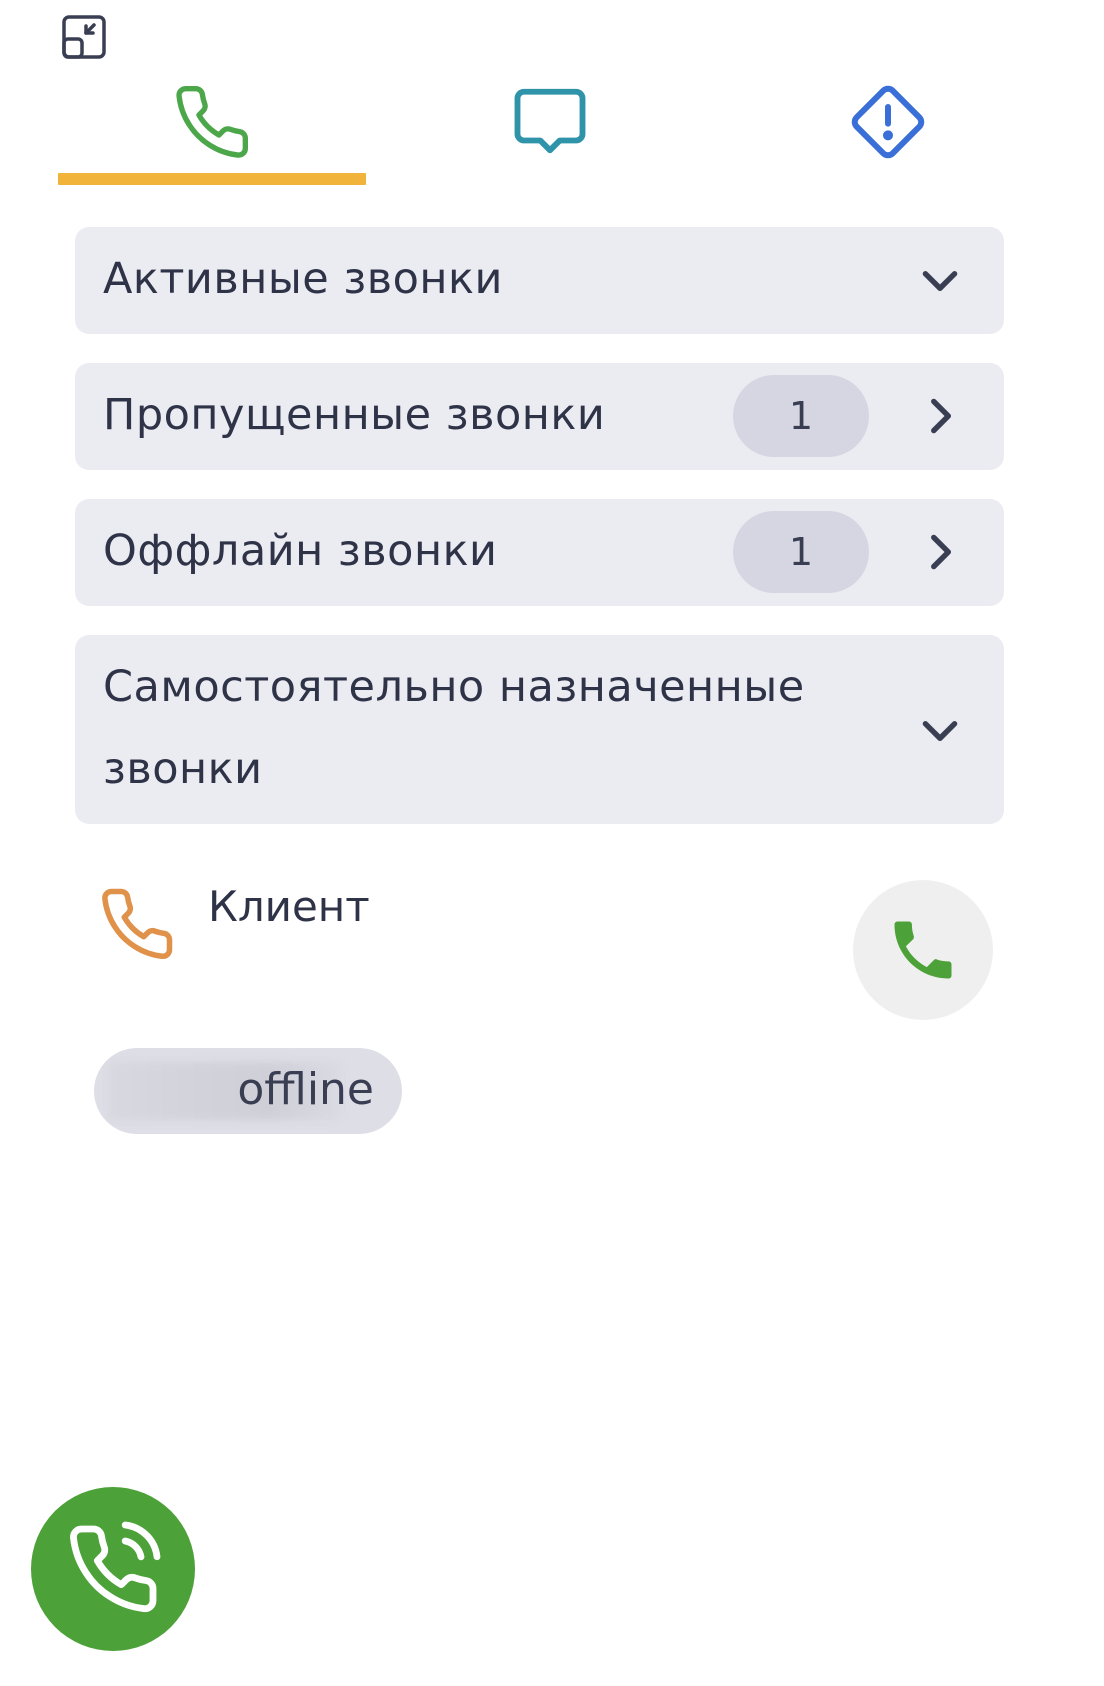 The width and height of the screenshot is (1104, 1686). I want to click on chat-bubble-icon, so click(550, 121).